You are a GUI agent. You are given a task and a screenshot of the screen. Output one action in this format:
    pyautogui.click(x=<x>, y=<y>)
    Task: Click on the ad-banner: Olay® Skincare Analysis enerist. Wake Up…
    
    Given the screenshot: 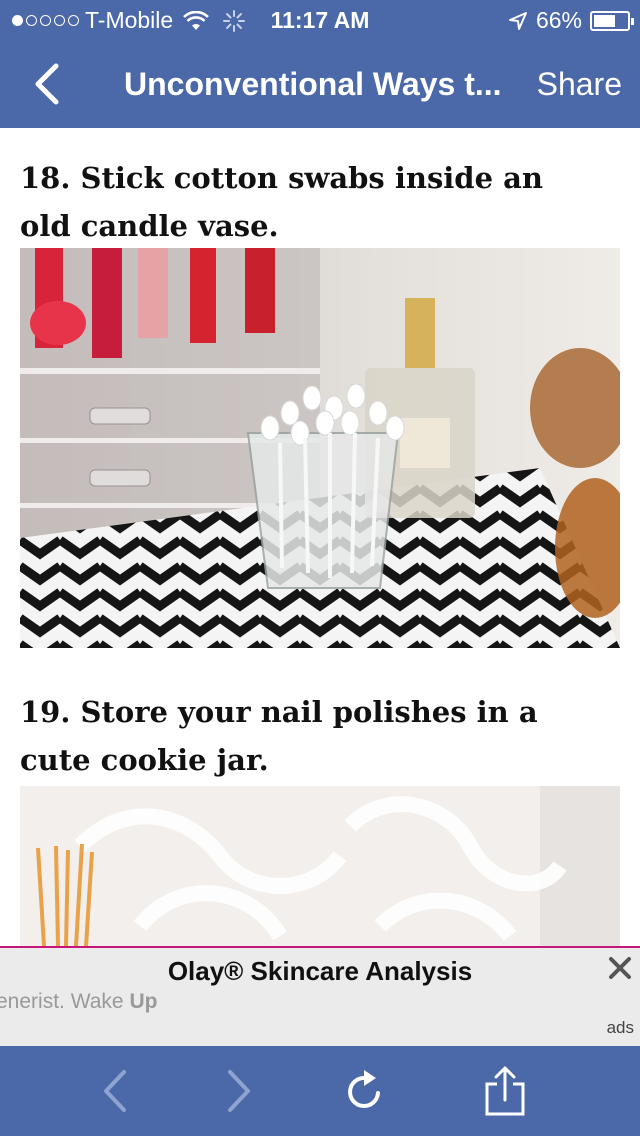 What is the action you would take?
    pyautogui.click(x=320, y=996)
    